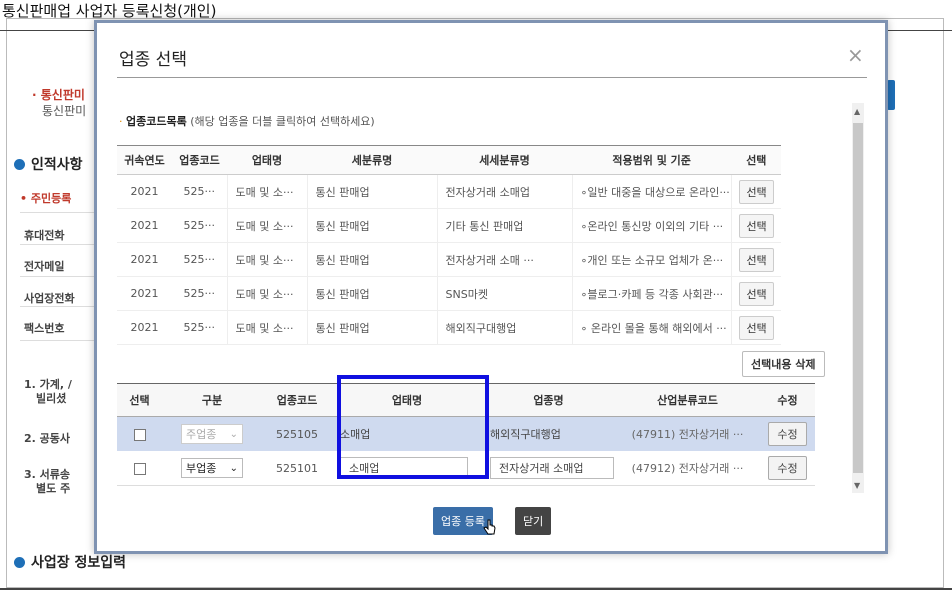  Describe the element at coordinates (687, 400) in the screenshot. I see `col-header: 산업분류코드` at that location.